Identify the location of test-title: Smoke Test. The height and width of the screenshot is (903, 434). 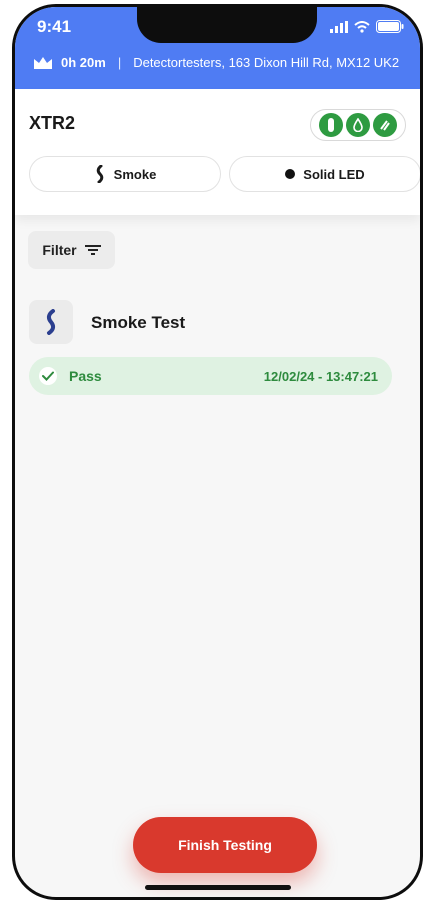
(138, 322).